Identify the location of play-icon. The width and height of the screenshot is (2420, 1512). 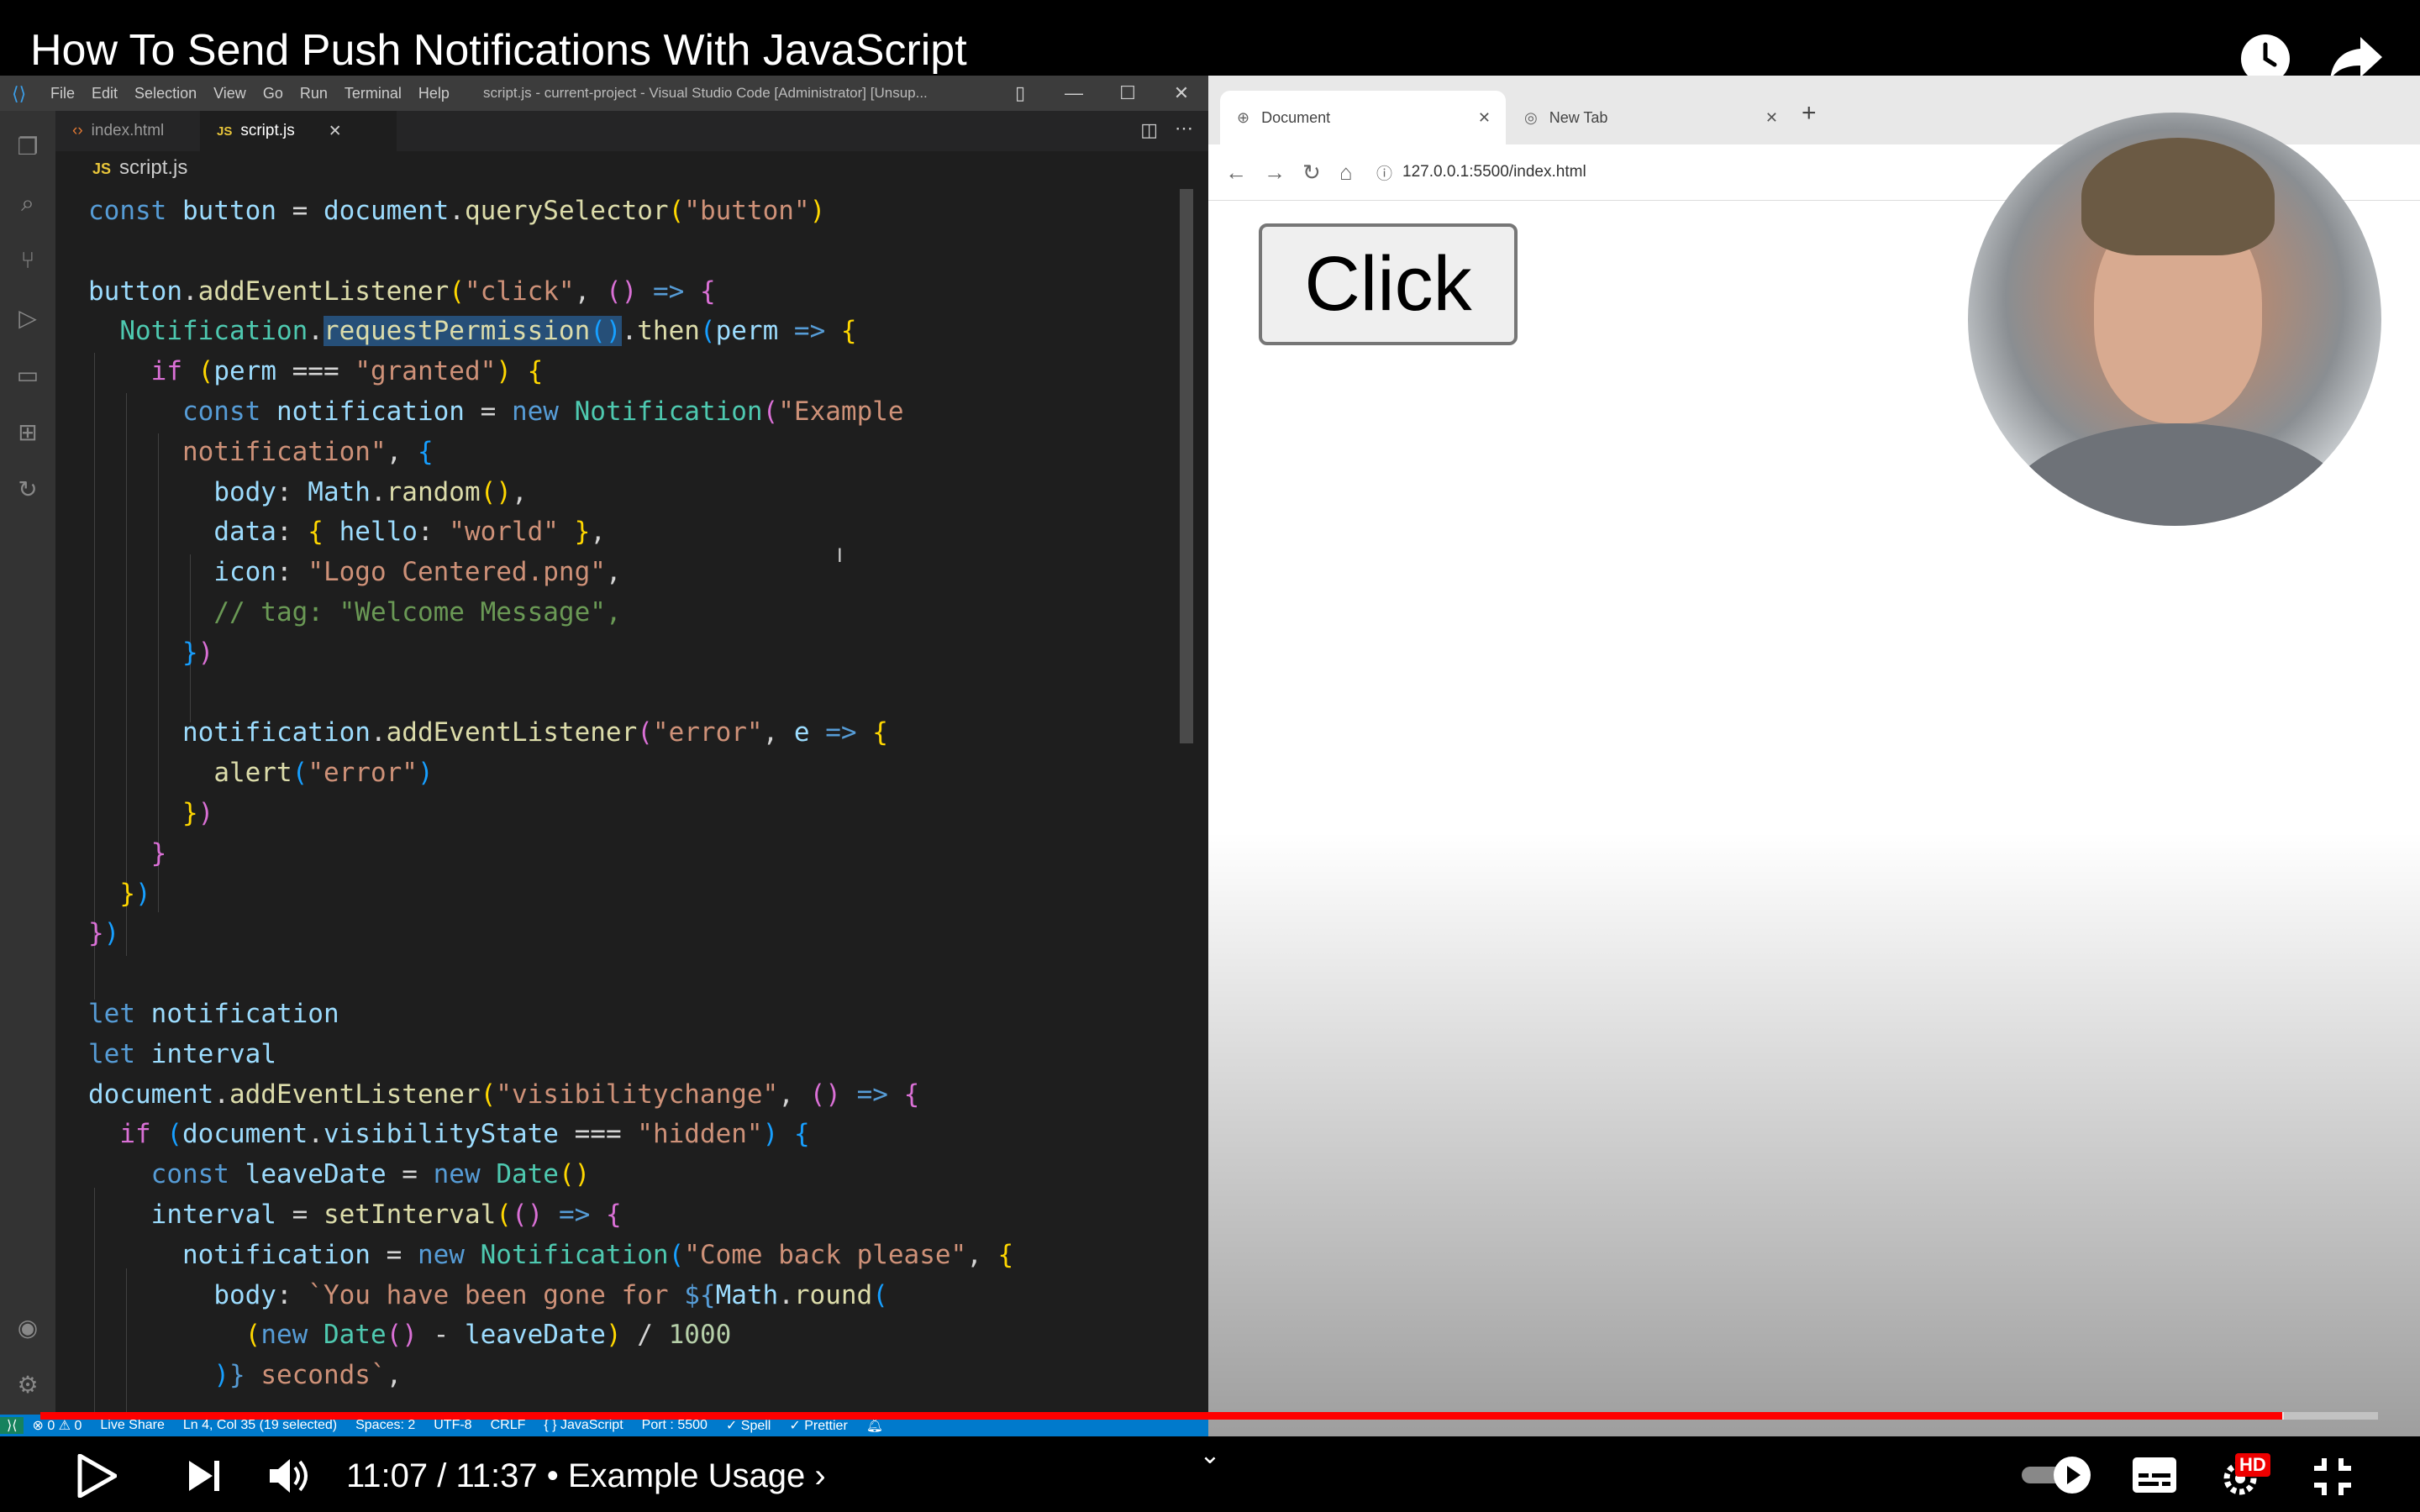
(96, 1475).